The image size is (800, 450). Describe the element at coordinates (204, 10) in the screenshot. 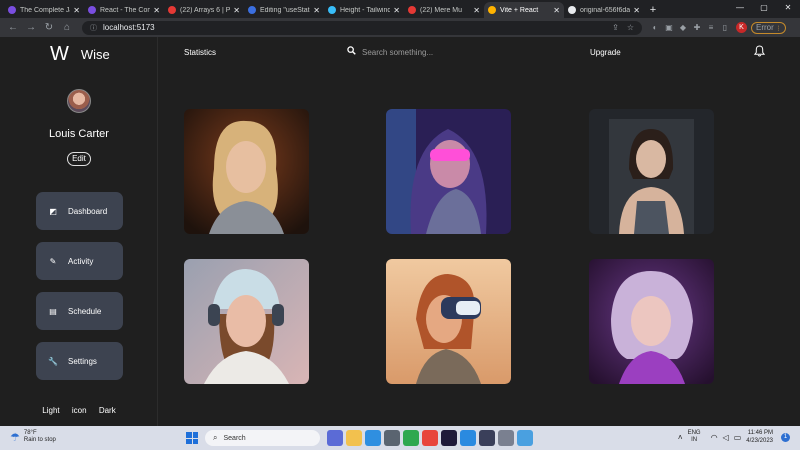

I see `browser-tab: (22) Arrays 6 | Pr ✕` at that location.